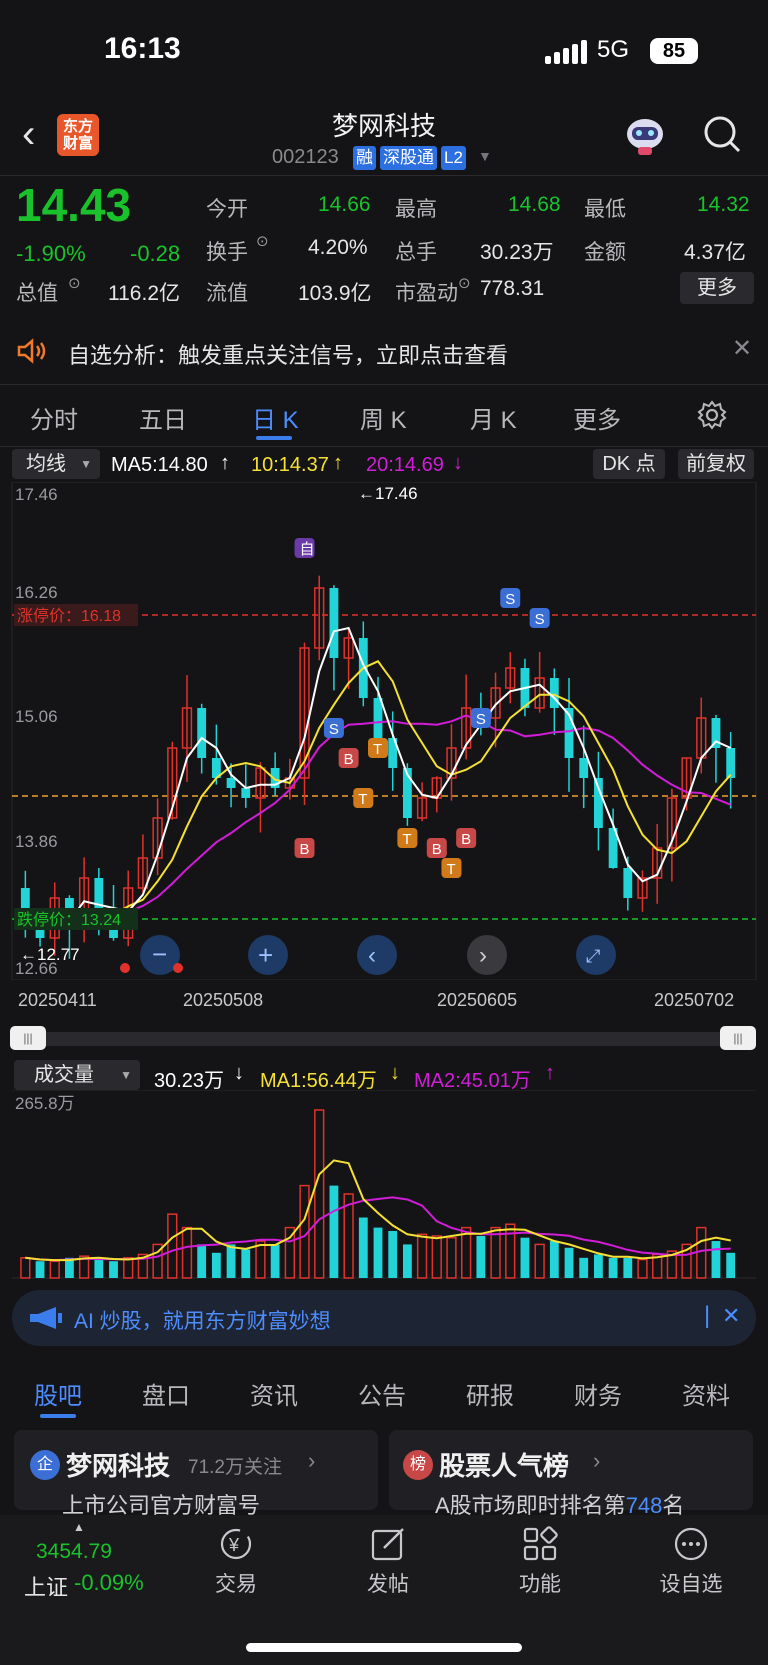  Describe the element at coordinates (388, 493) in the screenshot. I see `high-marker: ←17.46` at that location.